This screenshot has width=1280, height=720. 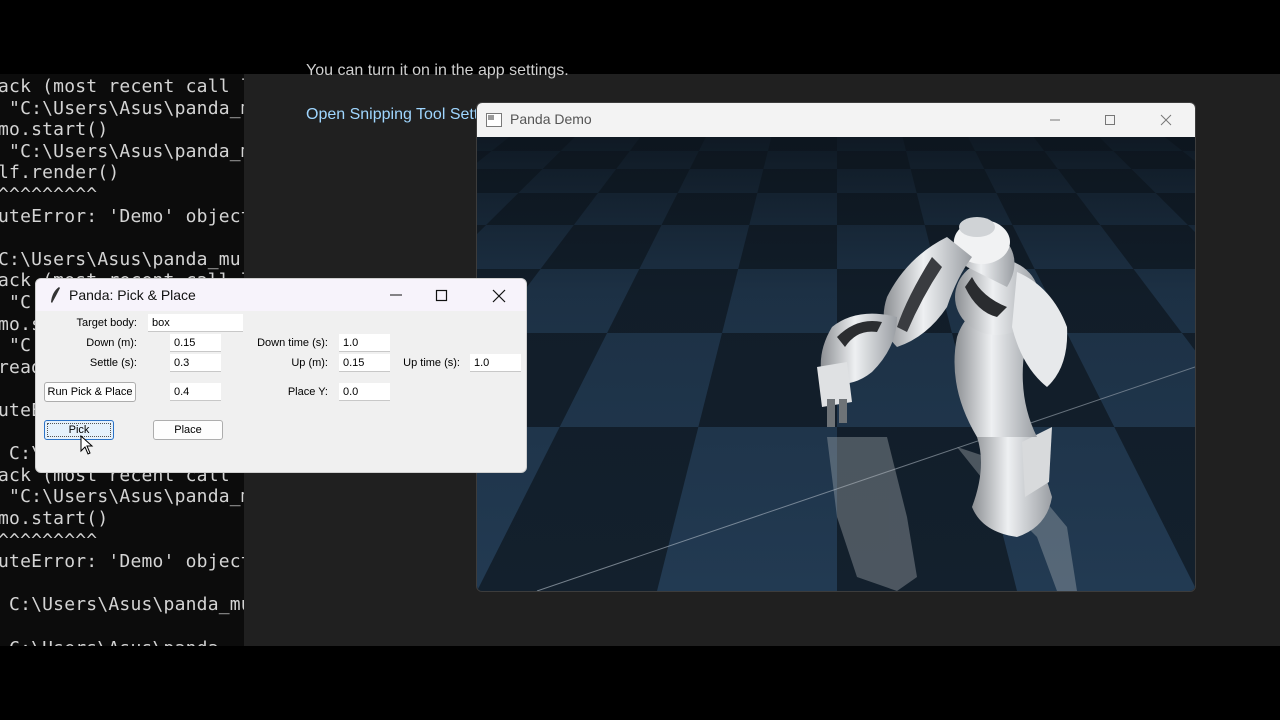 What do you see at coordinates (113, 363) in the screenshot?
I see `settle-label: Settle (s):` at bounding box center [113, 363].